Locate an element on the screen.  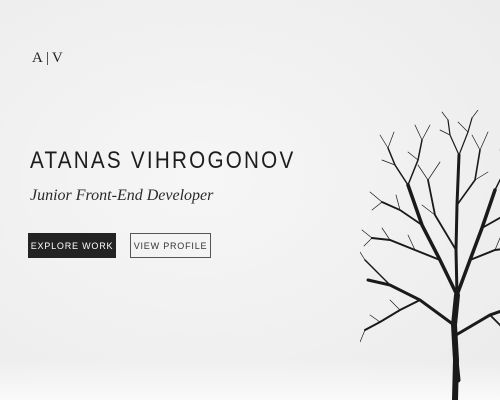
hero-name-heading: ATANAS VIHROGONOV is located at coordinates (163, 160).